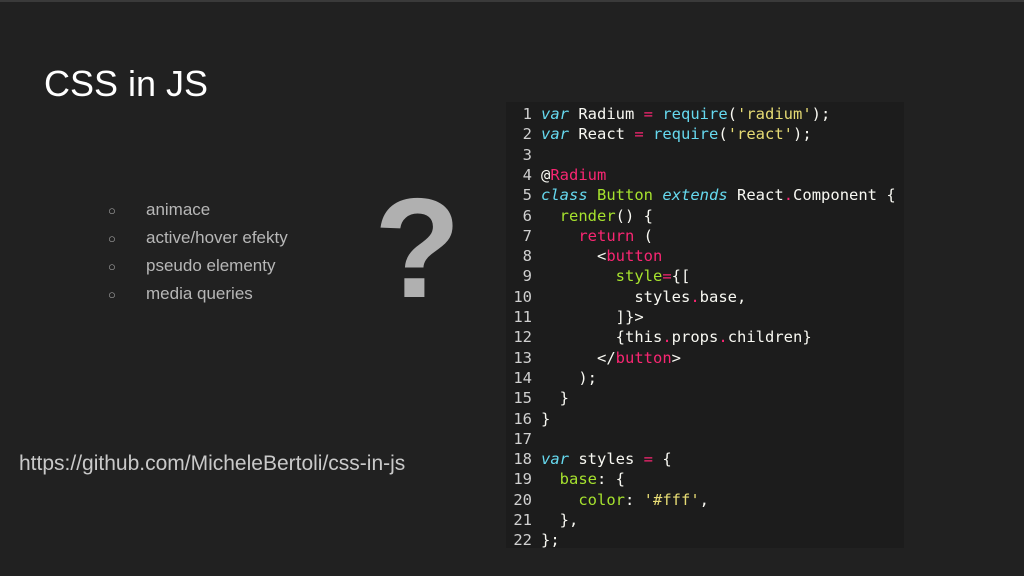 Image resolution: width=1024 pixels, height=576 pixels. I want to click on slide-top-border, so click(512, 1).